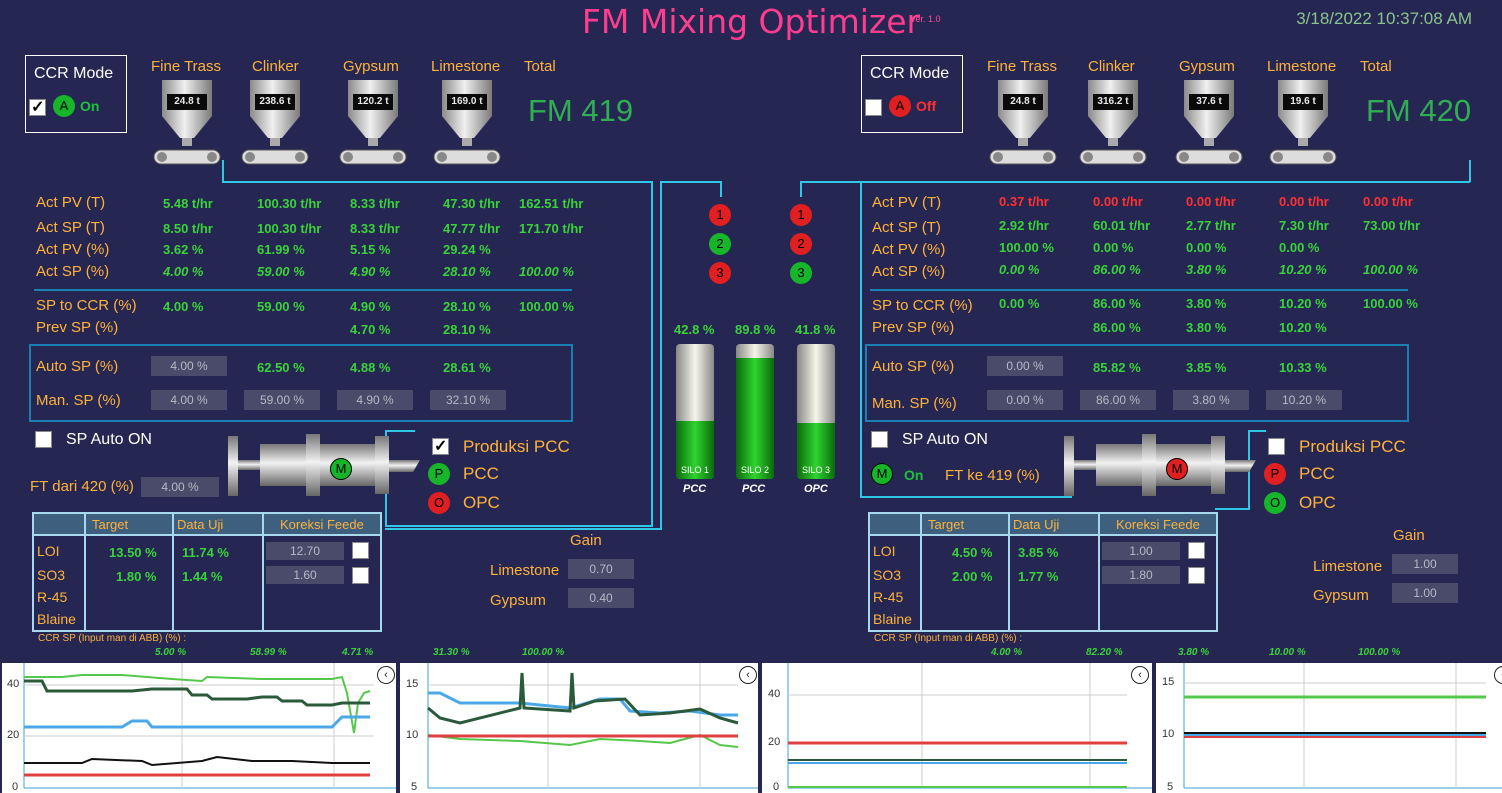 The image size is (1502, 793). What do you see at coordinates (1141, 551) in the screenshot?
I see `loi-koreksi-field: 1.00` at bounding box center [1141, 551].